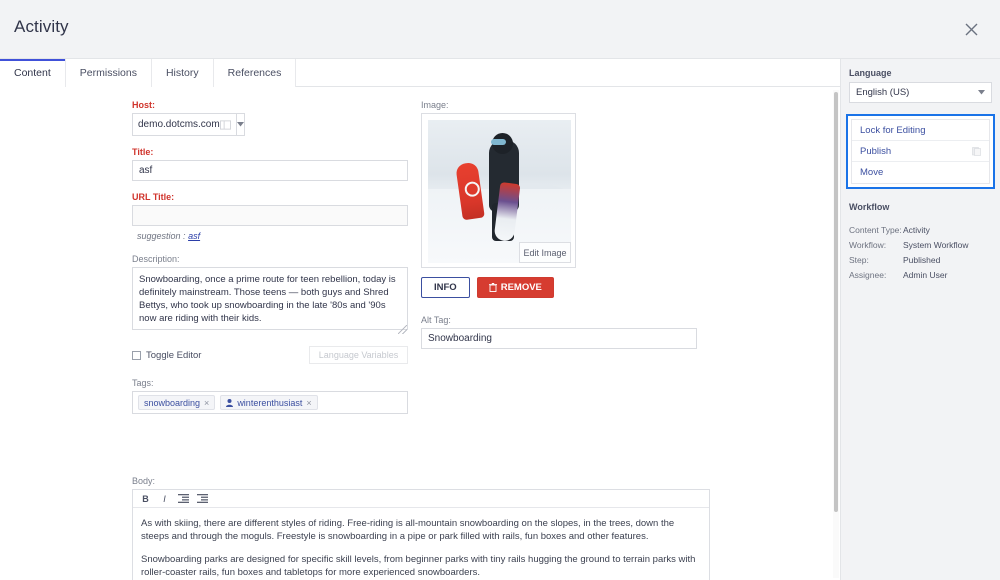 The image size is (1000, 580). I want to click on site-browser-icon, so click(225, 124).